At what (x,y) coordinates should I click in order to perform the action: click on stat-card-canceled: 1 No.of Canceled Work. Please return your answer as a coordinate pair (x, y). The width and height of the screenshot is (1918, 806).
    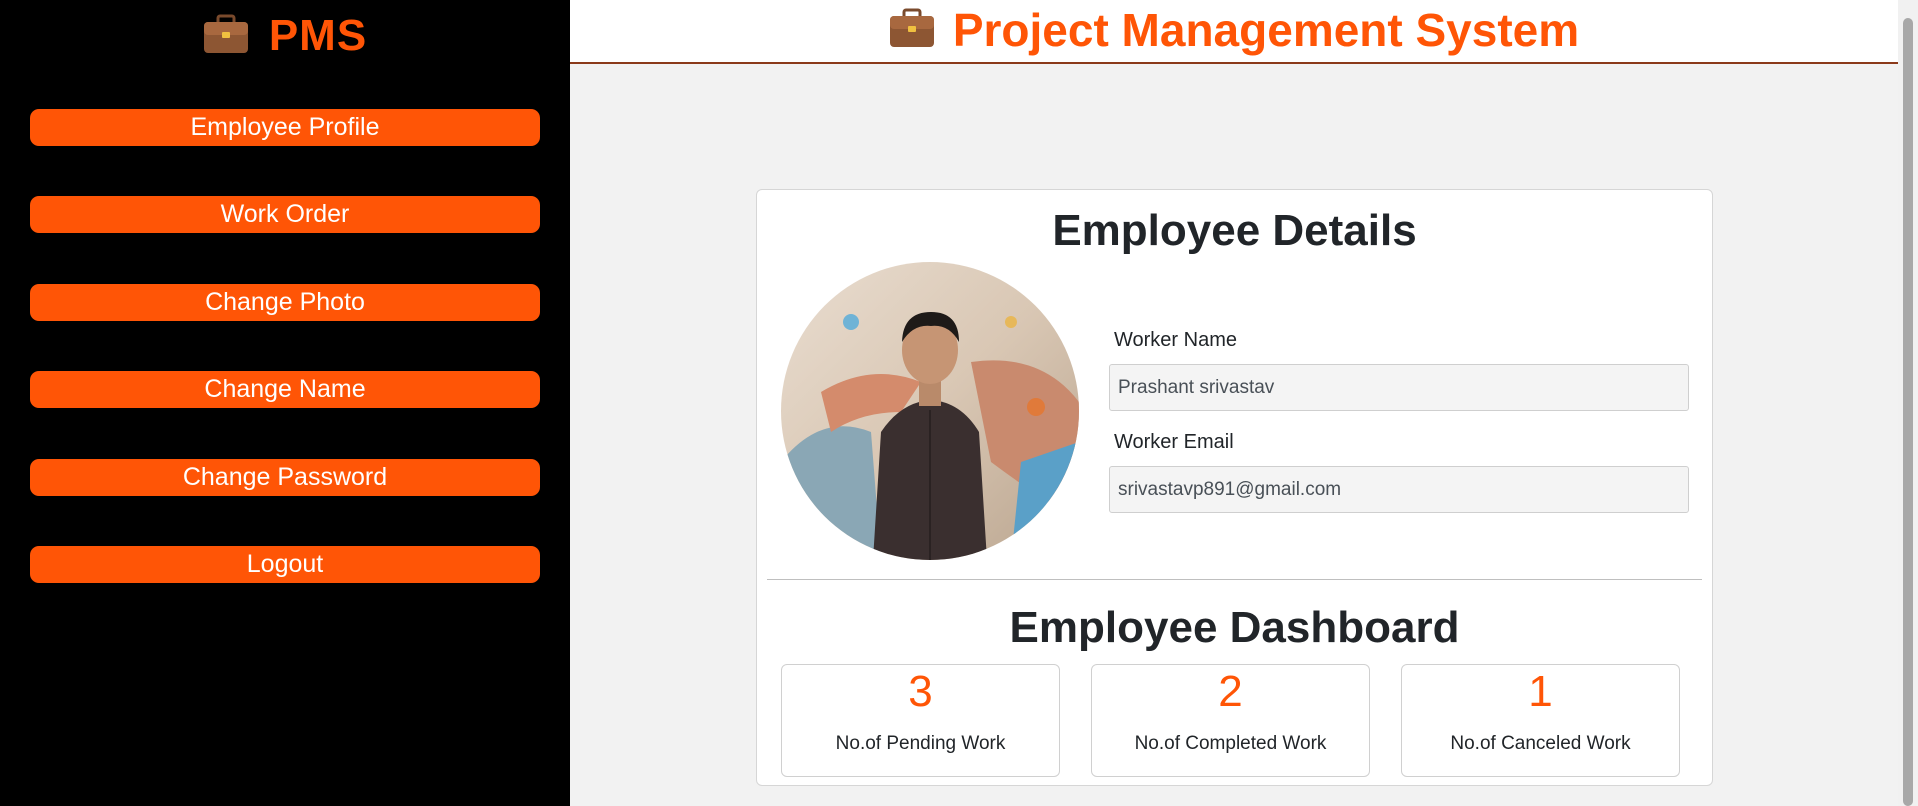
    Looking at the image, I should click on (1540, 720).